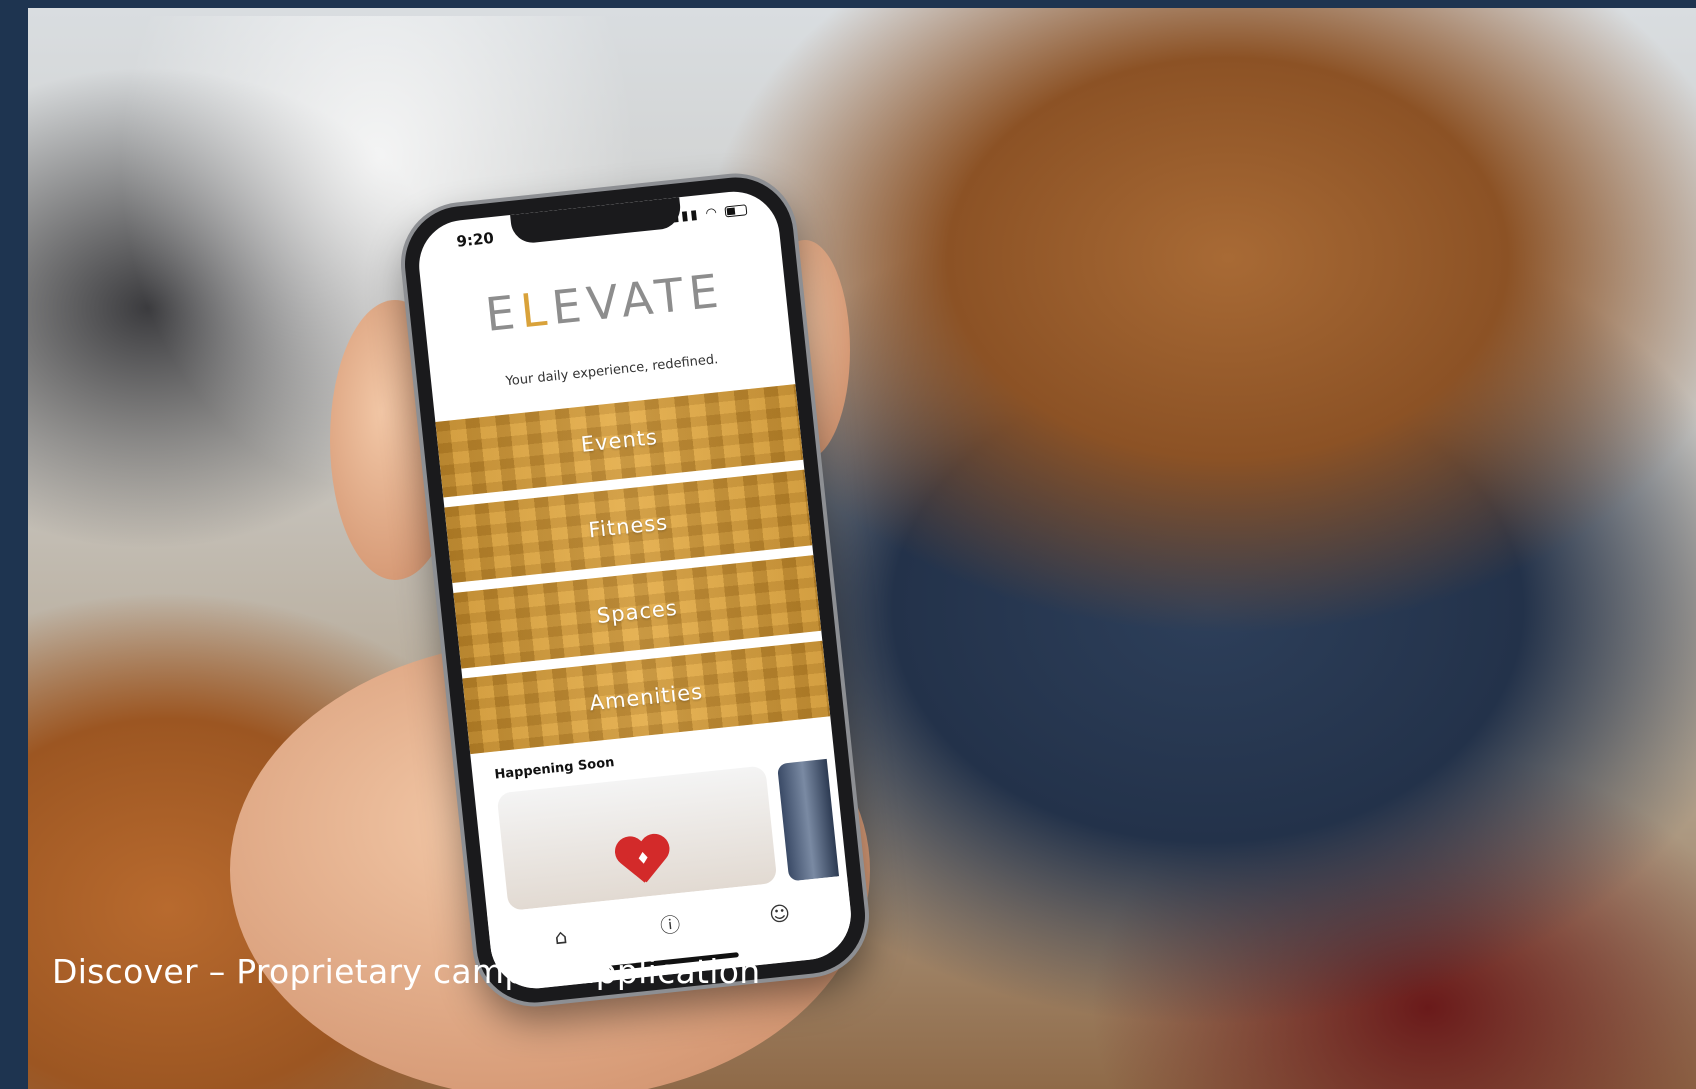 The image size is (1696, 1089). I want to click on event-card-next, so click(808, 820).